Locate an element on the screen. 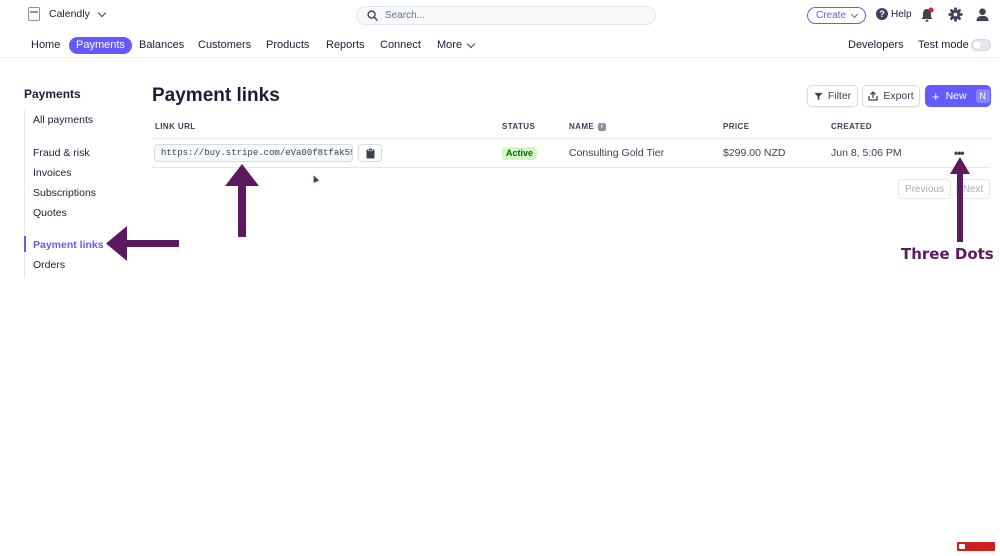 The width and height of the screenshot is (1000, 556). subscribe-badge-icon is located at coordinates (976, 546).